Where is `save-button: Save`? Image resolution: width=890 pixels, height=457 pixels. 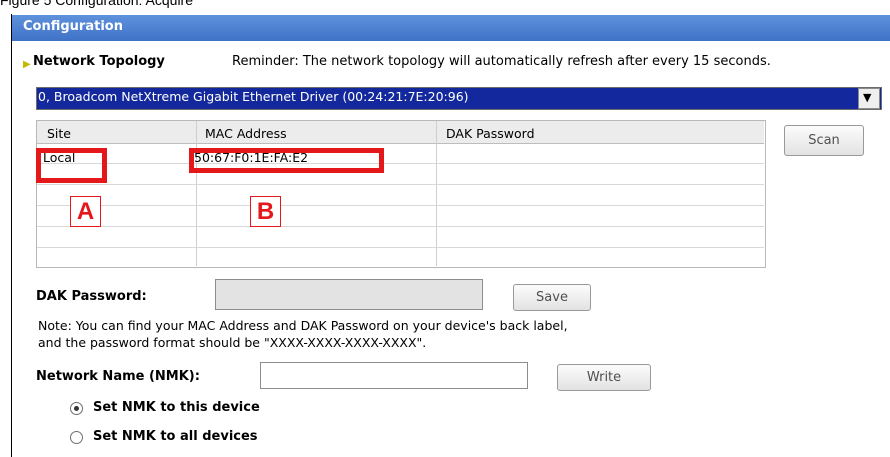 save-button: Save is located at coordinates (552, 297).